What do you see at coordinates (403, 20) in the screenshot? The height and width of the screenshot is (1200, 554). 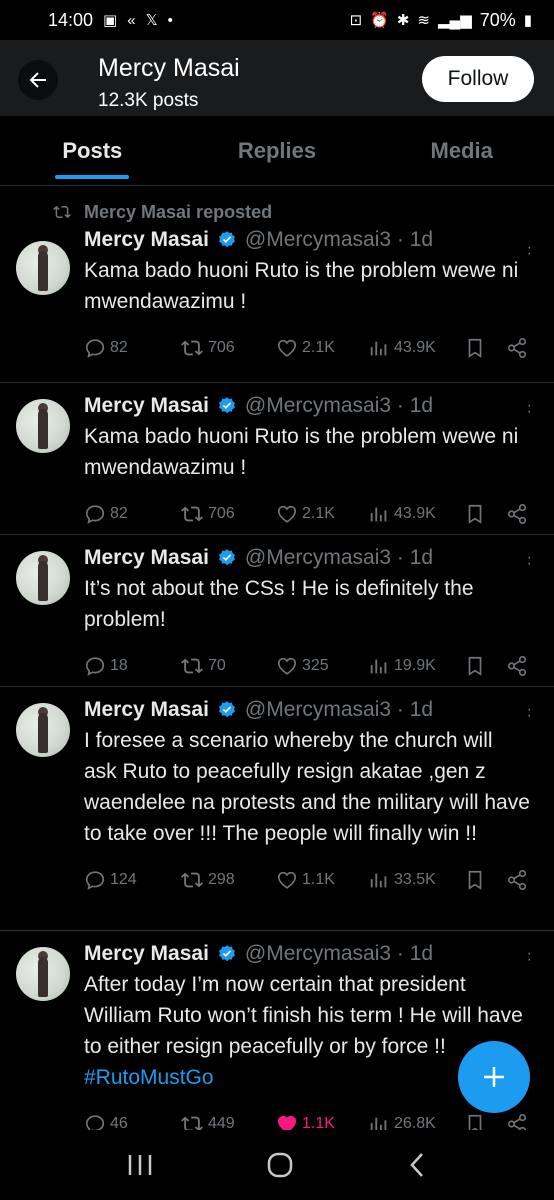 I see `bluetooth-icon: ✱` at bounding box center [403, 20].